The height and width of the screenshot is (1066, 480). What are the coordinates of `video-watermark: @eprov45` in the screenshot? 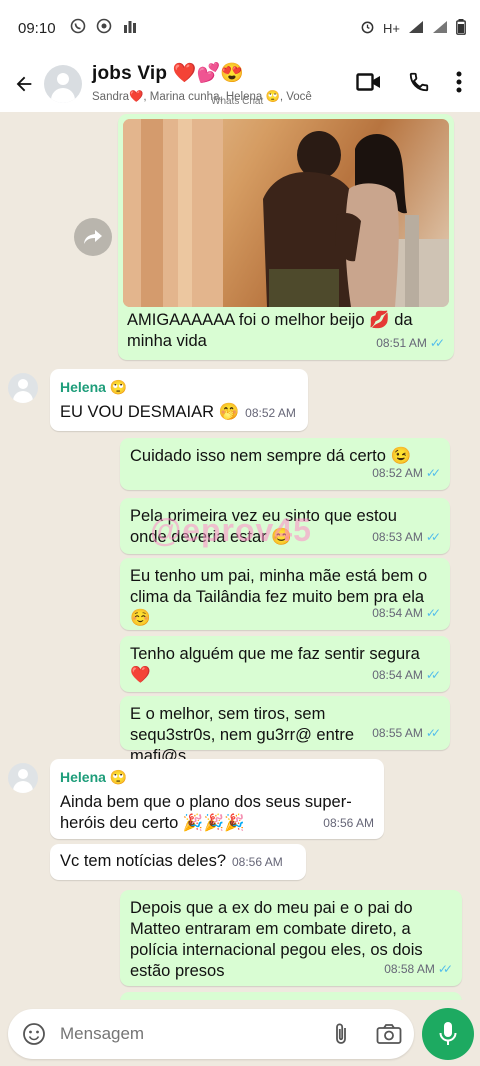 It's located at (231, 530).